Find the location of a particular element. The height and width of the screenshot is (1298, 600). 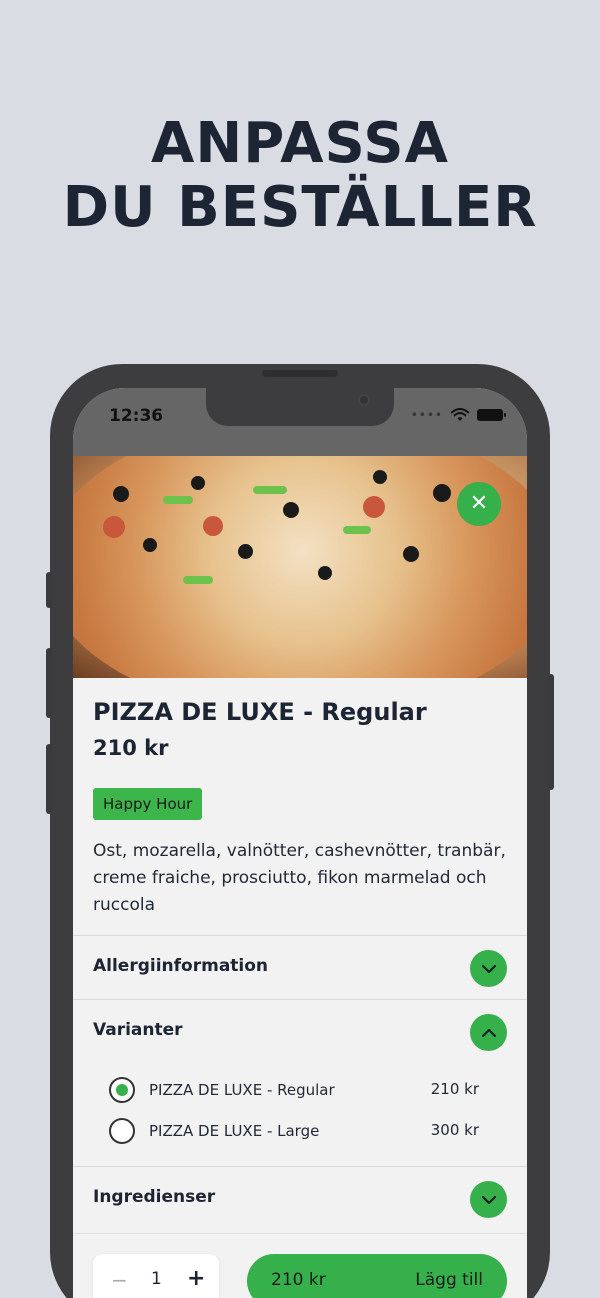

close-icon: ✕ is located at coordinates (479, 503).